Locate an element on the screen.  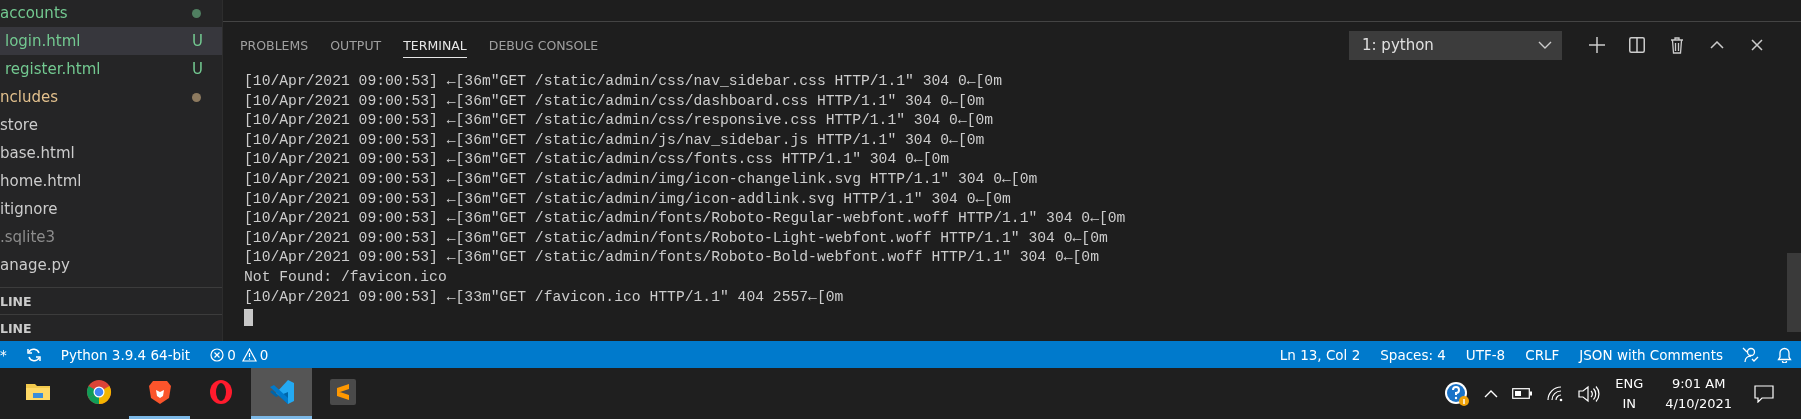
panel-tab: PROBLEMS is located at coordinates (274, 45).